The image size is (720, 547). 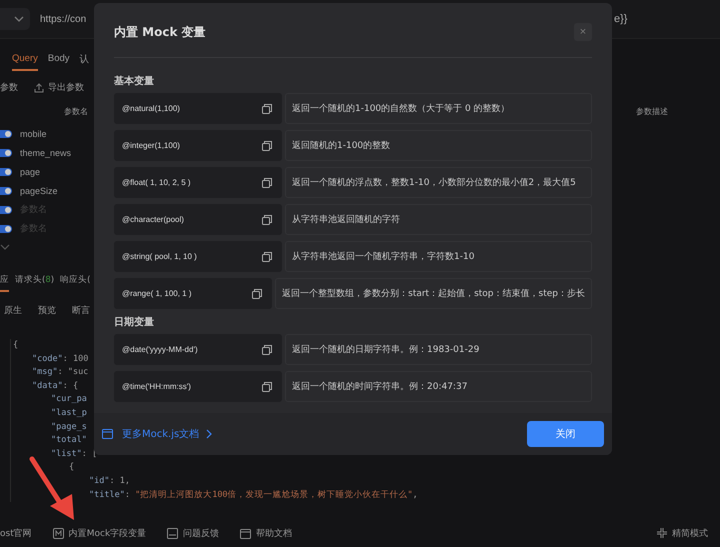 What do you see at coordinates (156, 182) in the screenshot?
I see `mock-code: @float( 1, 10, 2, 5 )` at bounding box center [156, 182].